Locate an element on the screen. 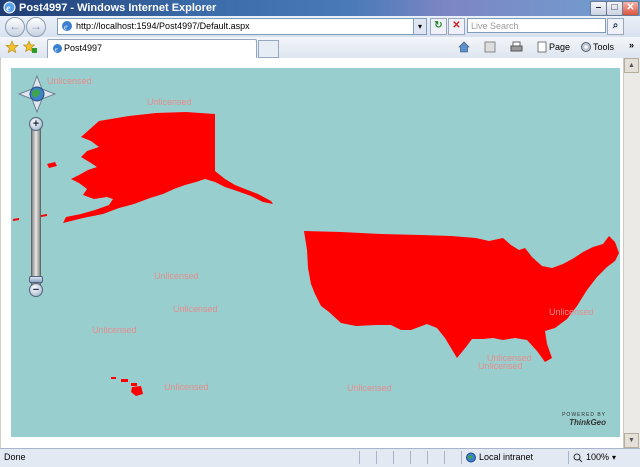 This screenshot has height=467, width=640. tab-post4997: e Post4997 is located at coordinates (152, 48).